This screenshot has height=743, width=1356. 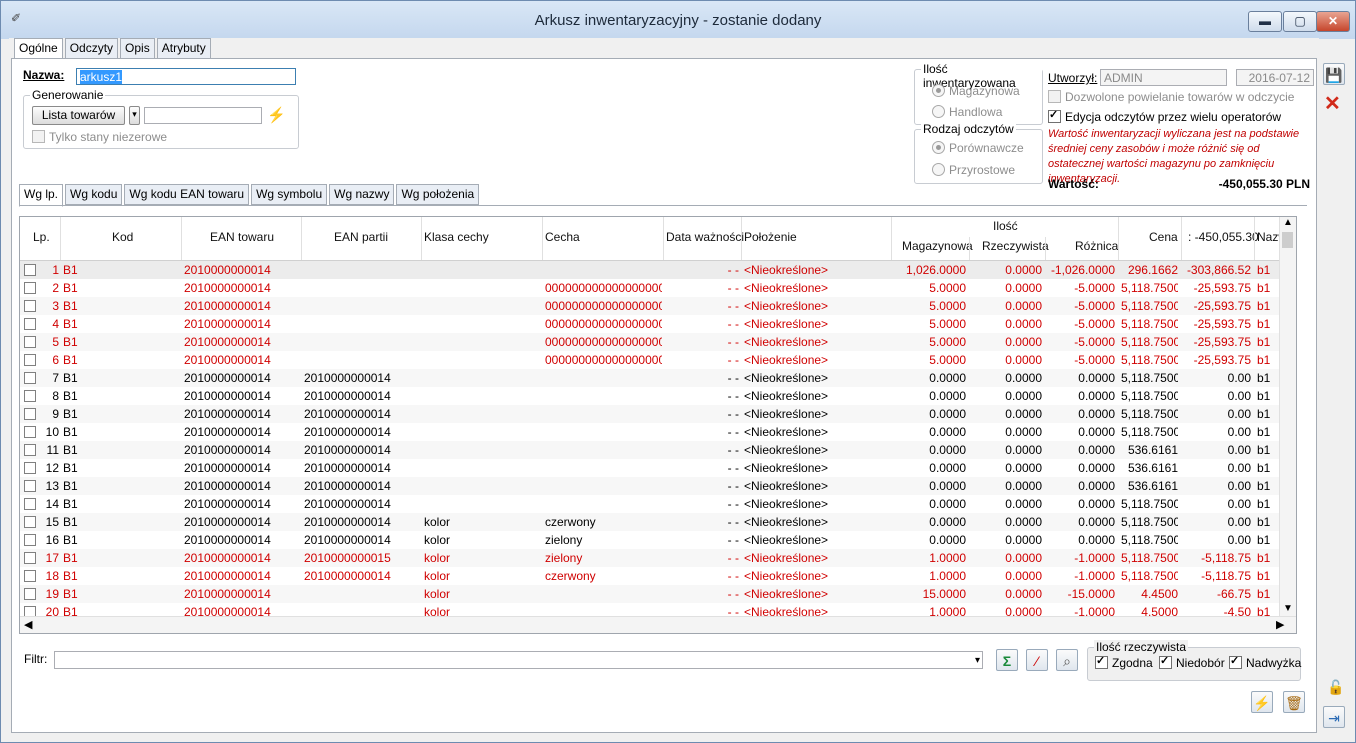 I want to click on col-klasa-cechy: Klasa cechy, so click(x=456, y=237).